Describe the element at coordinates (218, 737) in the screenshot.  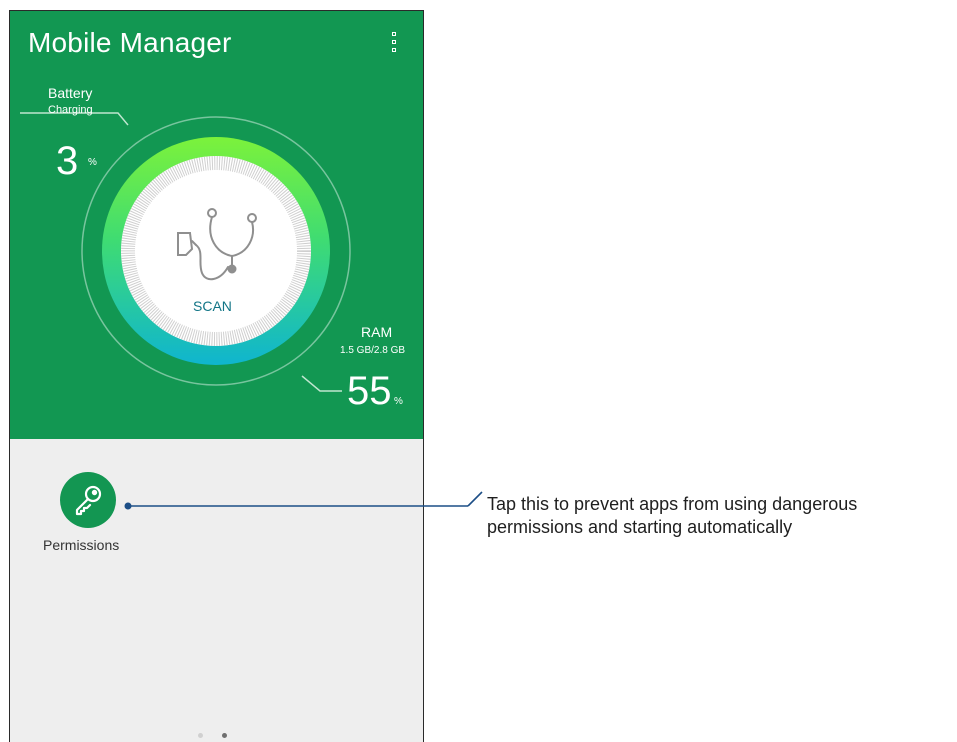
I see `page-indicator` at that location.